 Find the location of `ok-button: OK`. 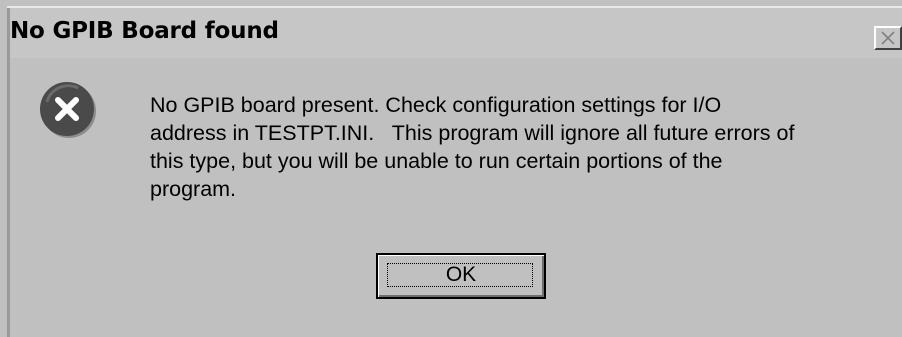

ok-button: OK is located at coordinates (461, 276).